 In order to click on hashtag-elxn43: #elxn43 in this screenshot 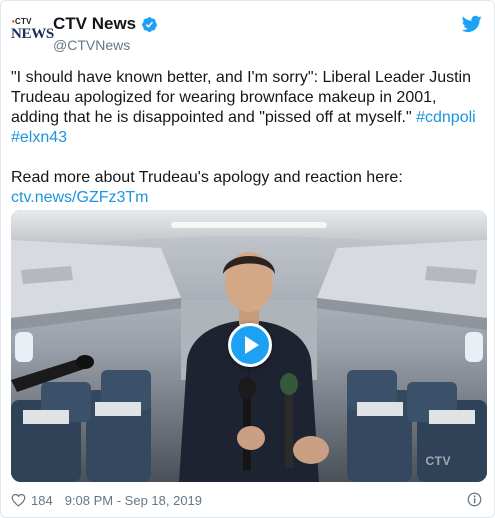, I will do `click(39, 137)`.